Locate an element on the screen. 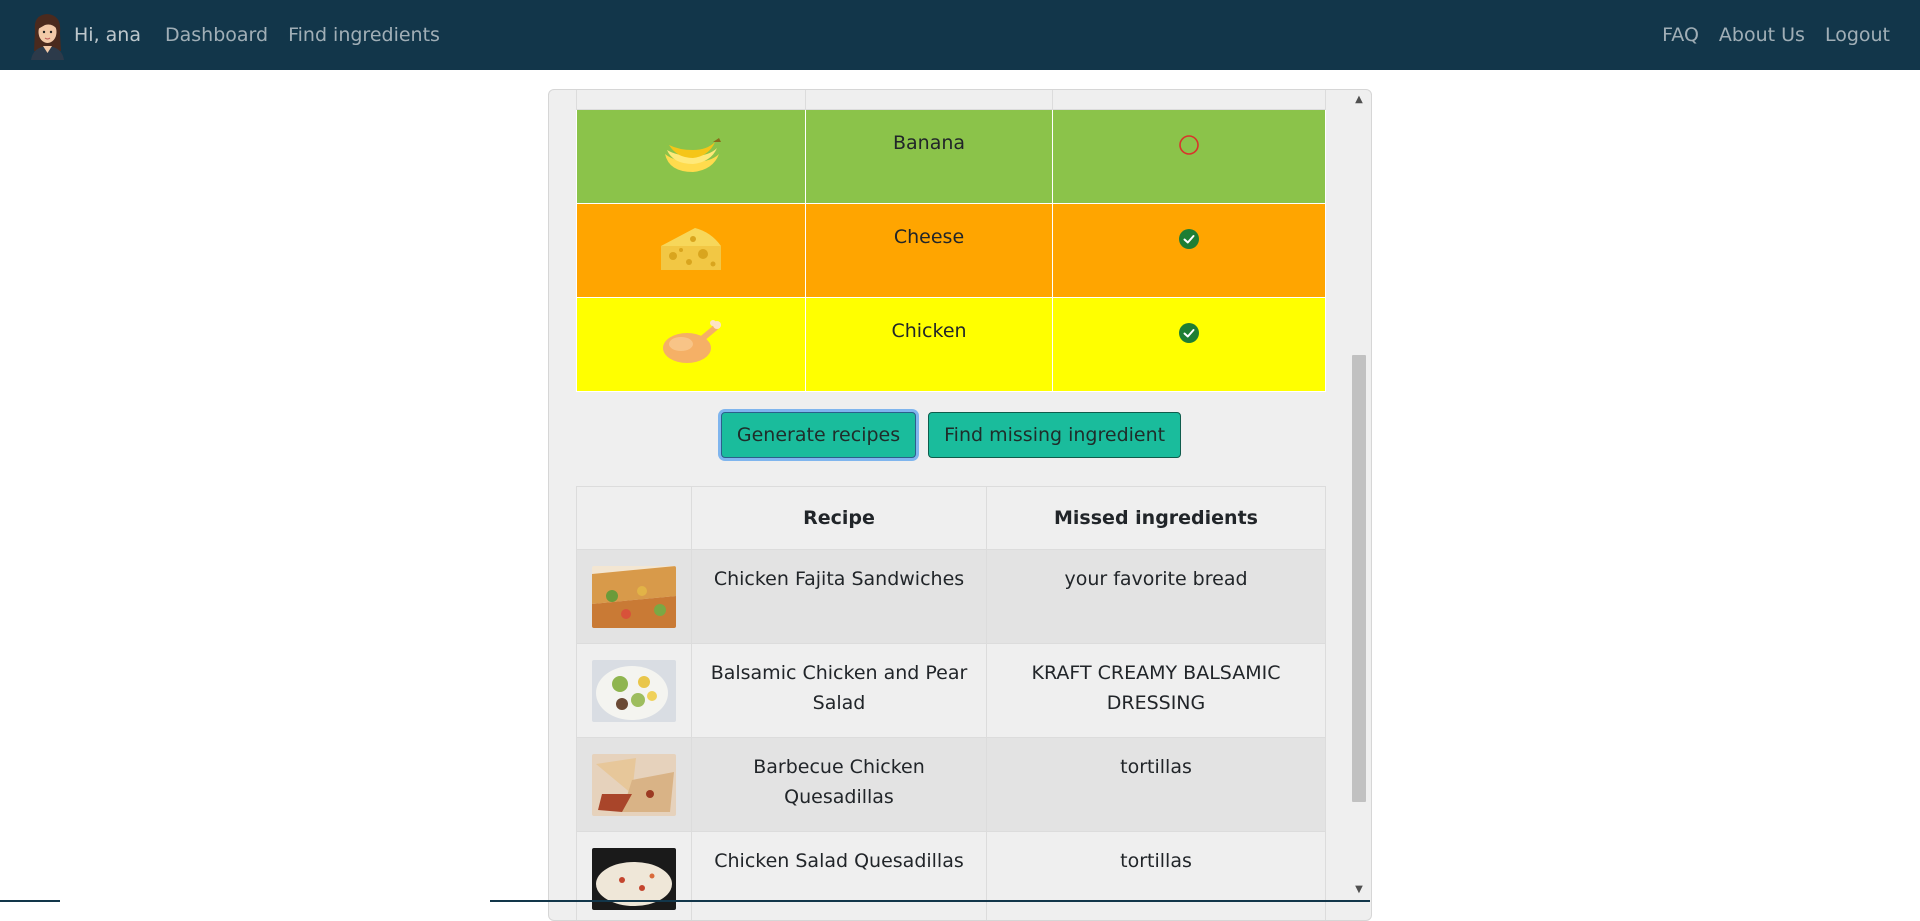 The height and width of the screenshot is (921, 1920). recipe-name: Barbecue Chicken Quesadillas is located at coordinates (839, 782).